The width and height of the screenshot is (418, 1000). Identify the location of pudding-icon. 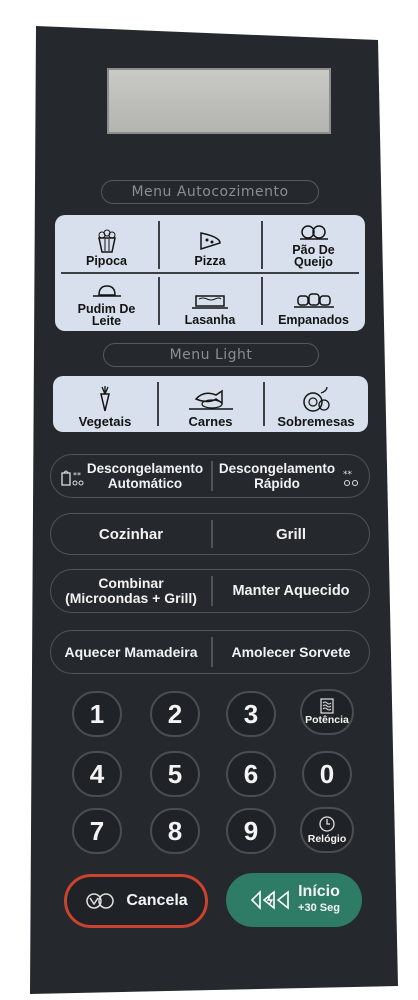
(106, 291).